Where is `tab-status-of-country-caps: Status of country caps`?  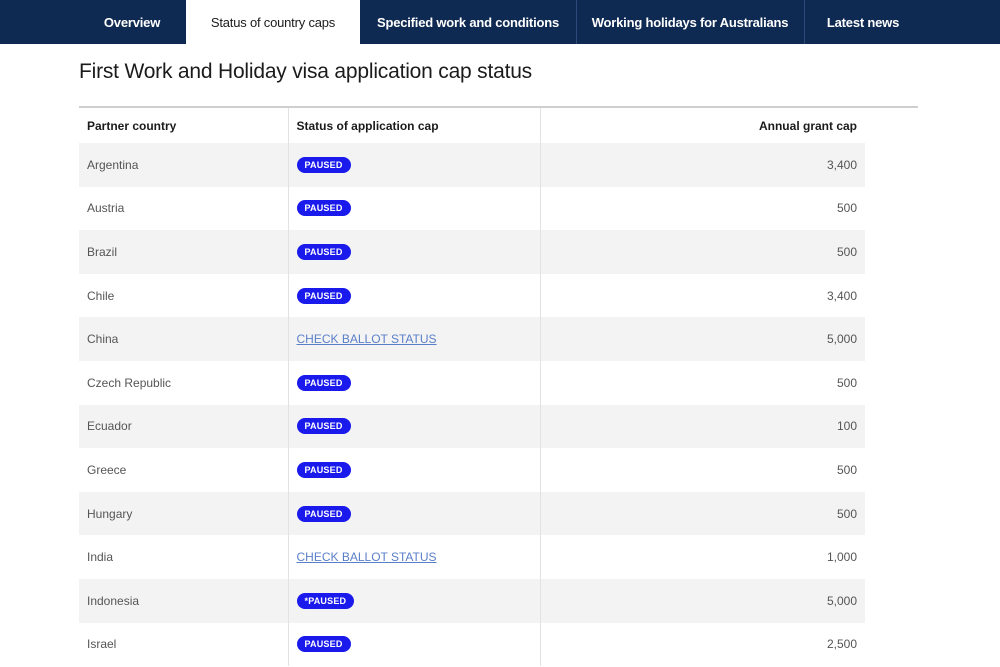 tab-status-of-country-caps: Status of country caps is located at coordinates (273, 22).